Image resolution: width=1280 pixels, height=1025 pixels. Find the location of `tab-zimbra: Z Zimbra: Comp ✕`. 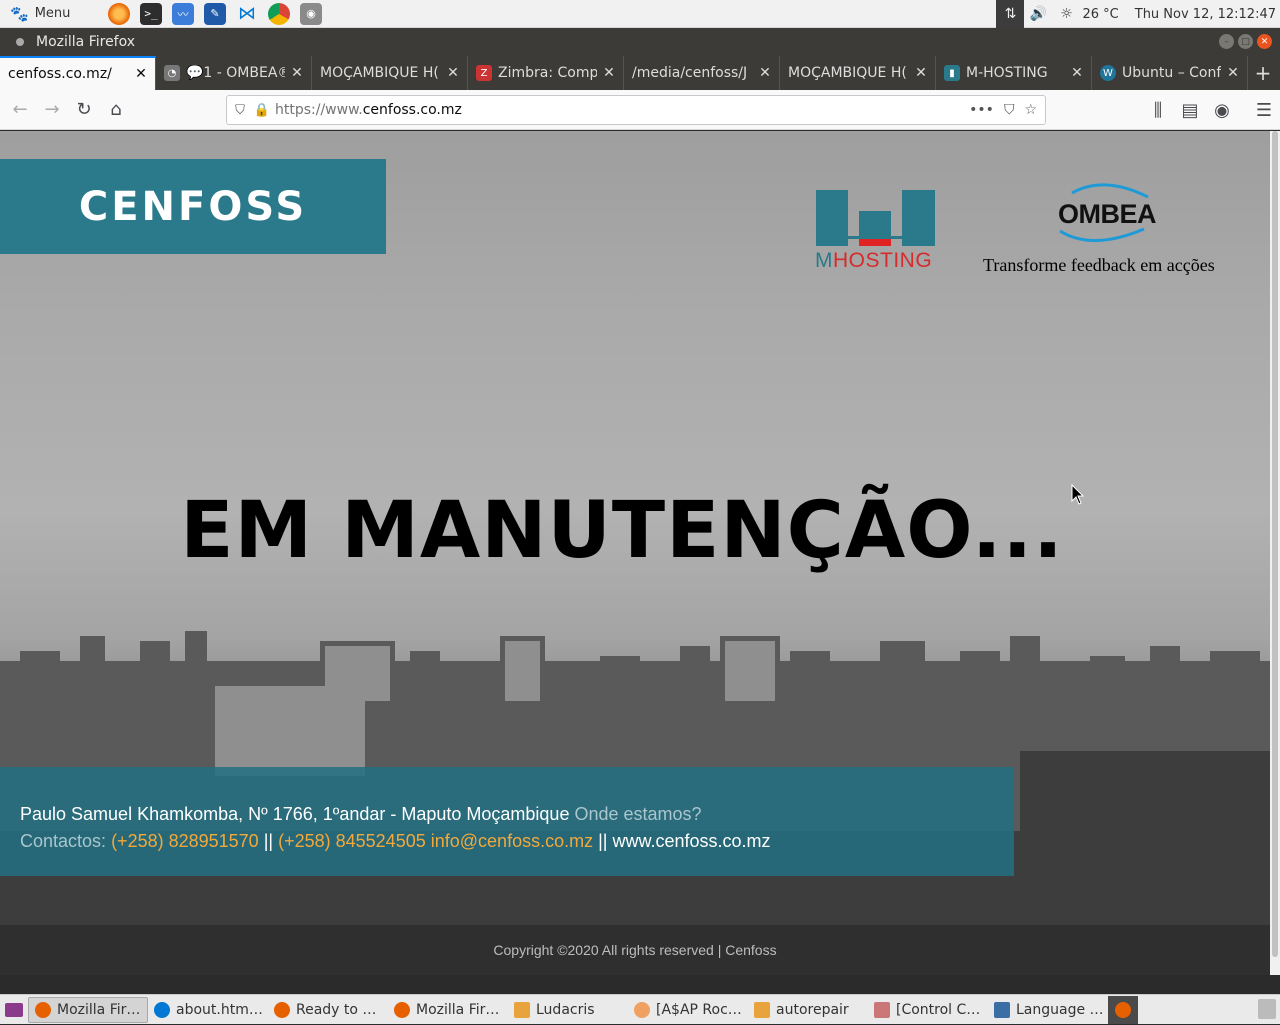

tab-zimbra: Z Zimbra: Comp ✕ is located at coordinates (546, 73).